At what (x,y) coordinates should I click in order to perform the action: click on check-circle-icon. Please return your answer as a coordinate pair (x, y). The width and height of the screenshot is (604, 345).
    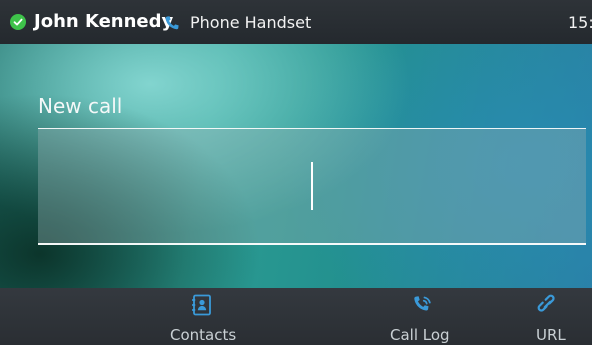
    Looking at the image, I should click on (18, 22).